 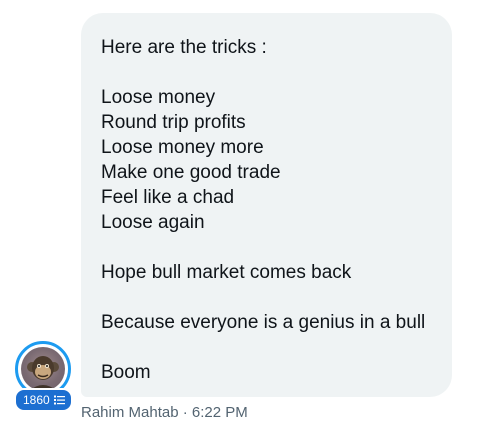 What do you see at coordinates (126, 372) in the screenshot?
I see `message-line: Boom` at bounding box center [126, 372].